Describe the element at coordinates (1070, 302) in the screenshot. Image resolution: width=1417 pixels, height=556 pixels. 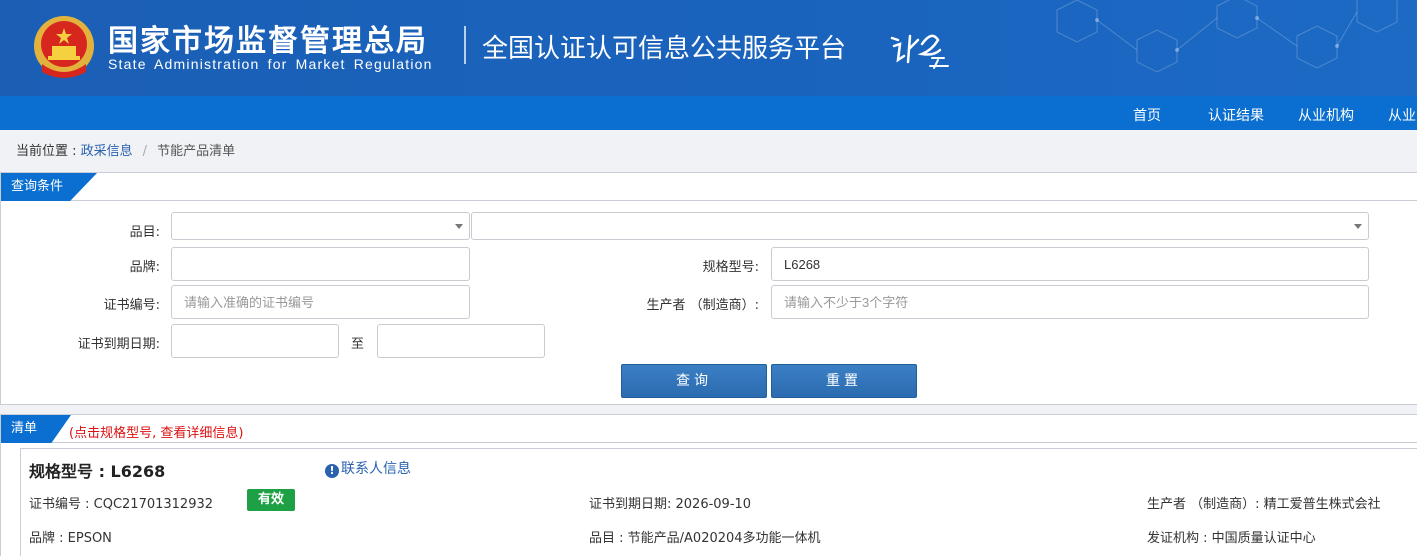
I see `maker-input` at that location.